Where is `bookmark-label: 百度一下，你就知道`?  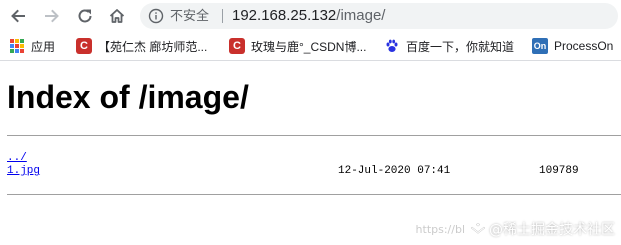
bookmark-label: 百度一下，你就知道 is located at coordinates (460, 46).